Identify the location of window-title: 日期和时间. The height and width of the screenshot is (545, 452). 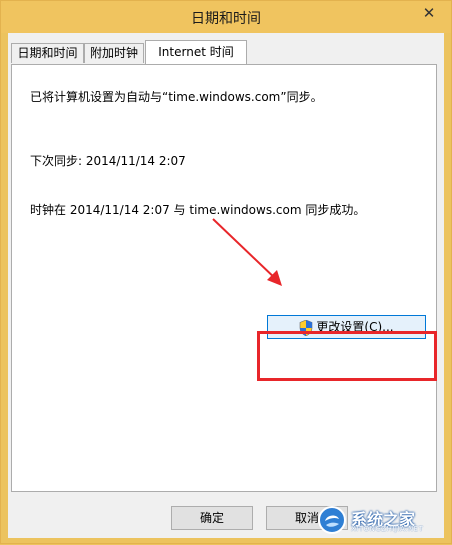
(226, 19).